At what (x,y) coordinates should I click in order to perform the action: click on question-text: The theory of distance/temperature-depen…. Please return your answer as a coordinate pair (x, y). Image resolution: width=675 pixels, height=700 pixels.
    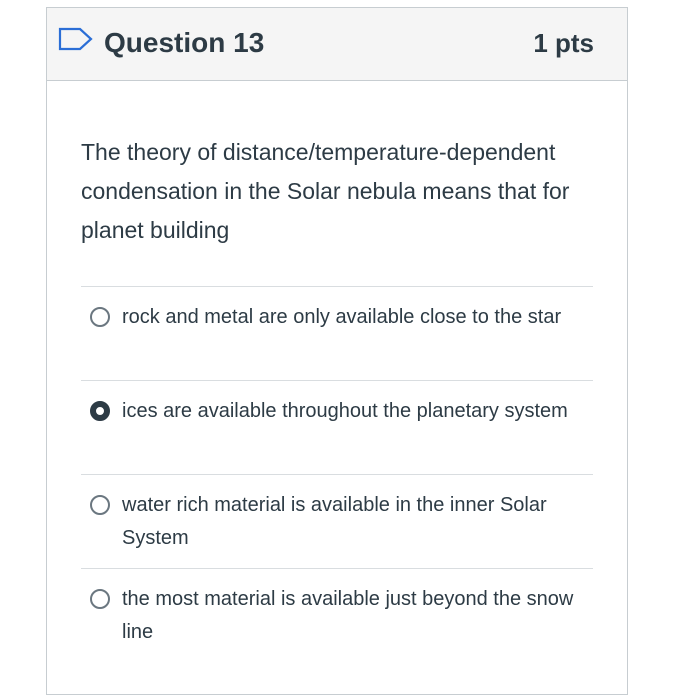
    Looking at the image, I should click on (325, 191).